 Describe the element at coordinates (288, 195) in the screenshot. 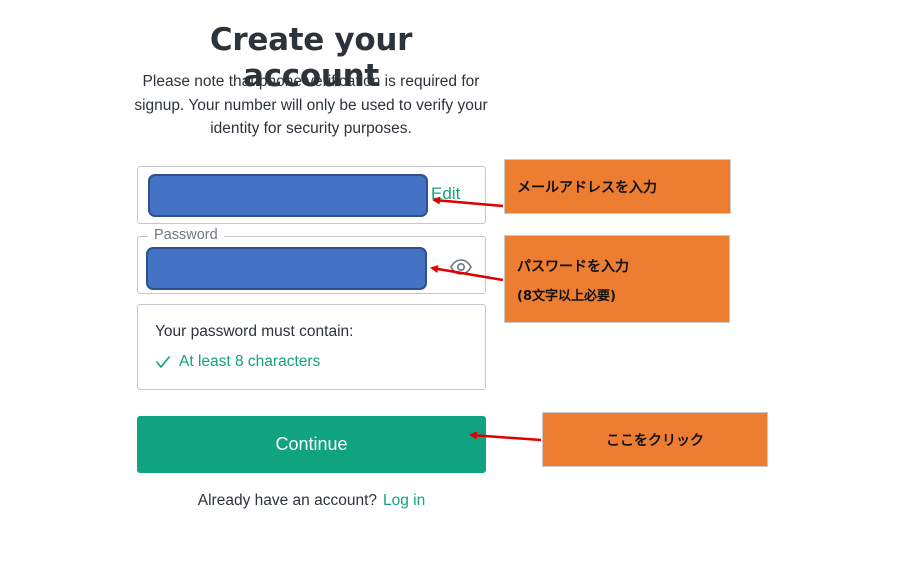

I see `email-redaction-mask` at that location.